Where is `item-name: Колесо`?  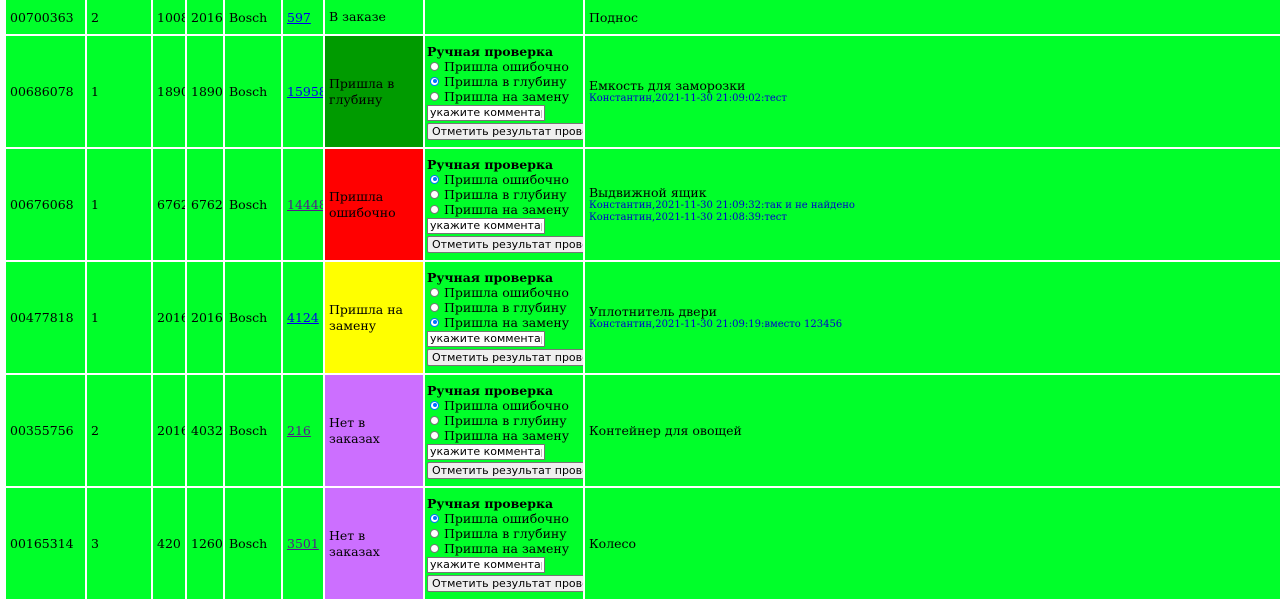
item-name: Колесо is located at coordinates (613, 543).